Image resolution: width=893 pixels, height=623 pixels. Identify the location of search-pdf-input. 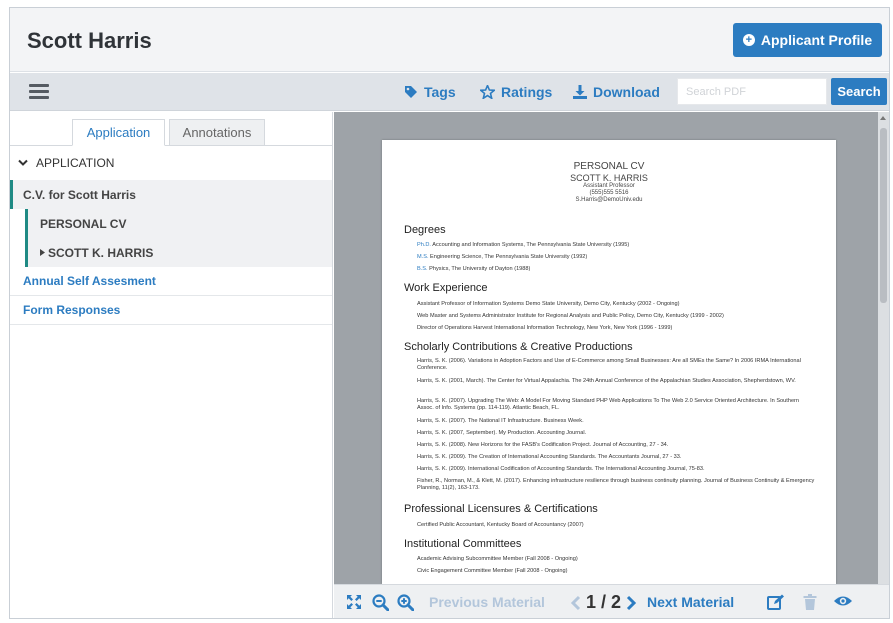
(752, 91).